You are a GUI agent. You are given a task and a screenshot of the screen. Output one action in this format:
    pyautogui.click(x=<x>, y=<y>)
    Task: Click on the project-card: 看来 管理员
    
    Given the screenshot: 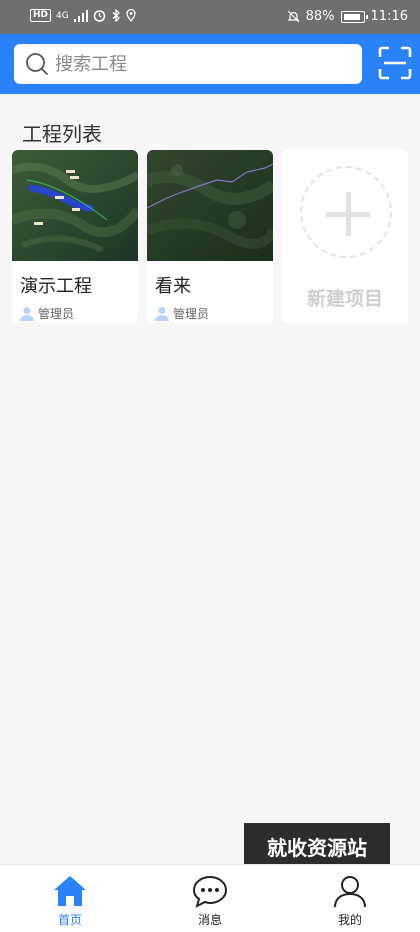 What is the action you would take?
    pyautogui.click(x=210, y=236)
    